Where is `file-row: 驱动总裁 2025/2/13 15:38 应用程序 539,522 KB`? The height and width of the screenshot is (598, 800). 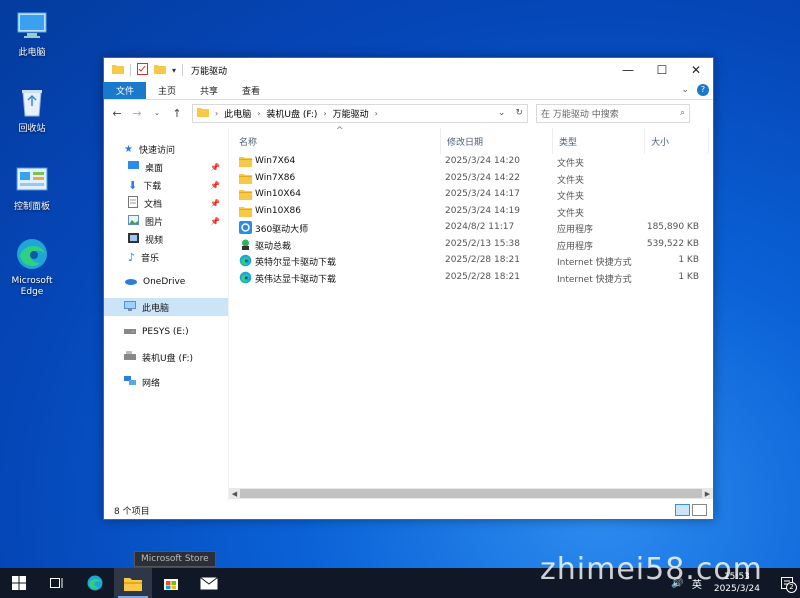 file-row: 驱动总裁 2025/2/13 15:38 应用程序 539,522 KB is located at coordinates (471, 245).